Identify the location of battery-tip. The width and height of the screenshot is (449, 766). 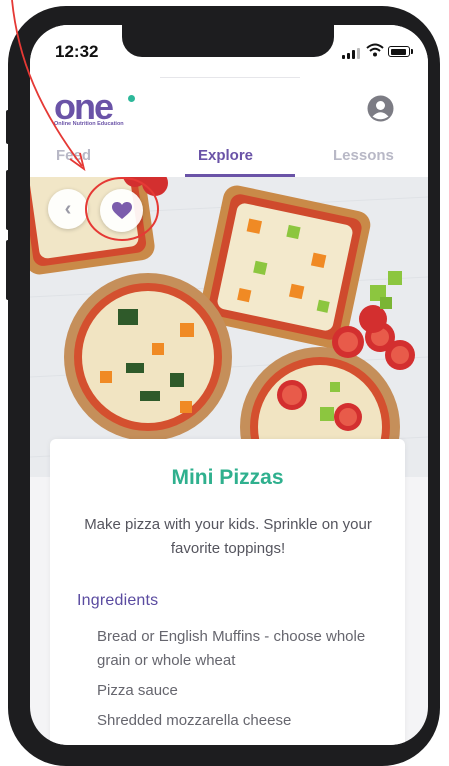
(412, 51).